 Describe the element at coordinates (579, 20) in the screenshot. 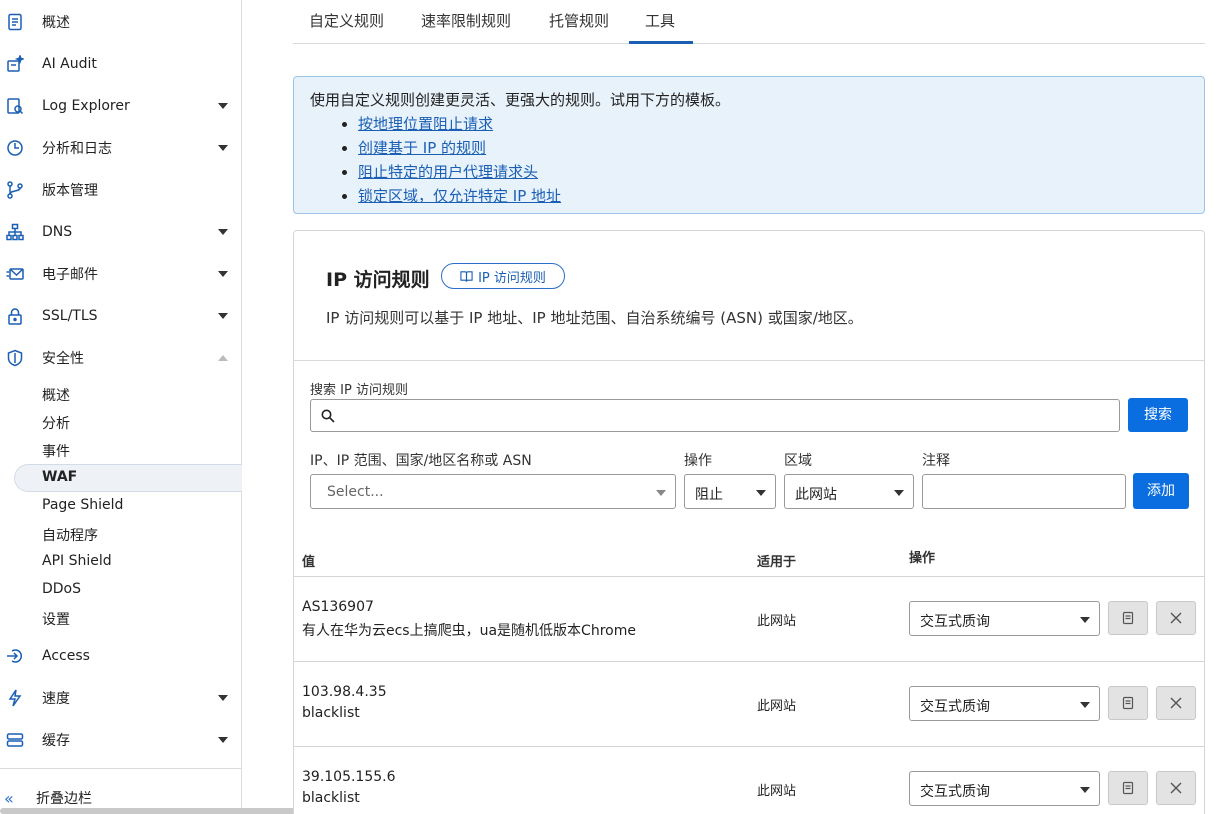

I see `tab-managed-rules: 托管规则` at that location.